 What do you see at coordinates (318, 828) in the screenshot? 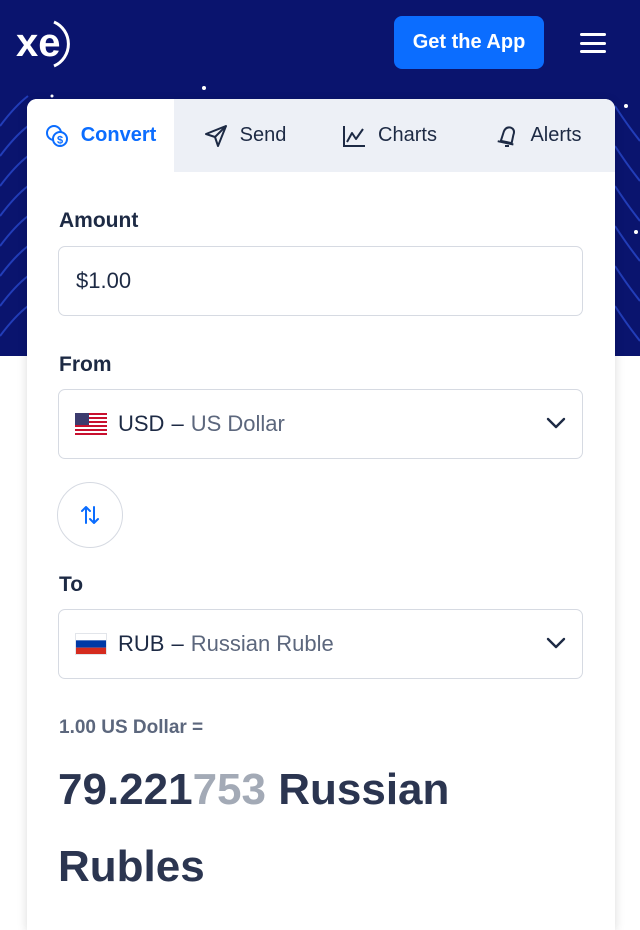
I see `conversion-result: 79.221753 Russian Rubles` at bounding box center [318, 828].